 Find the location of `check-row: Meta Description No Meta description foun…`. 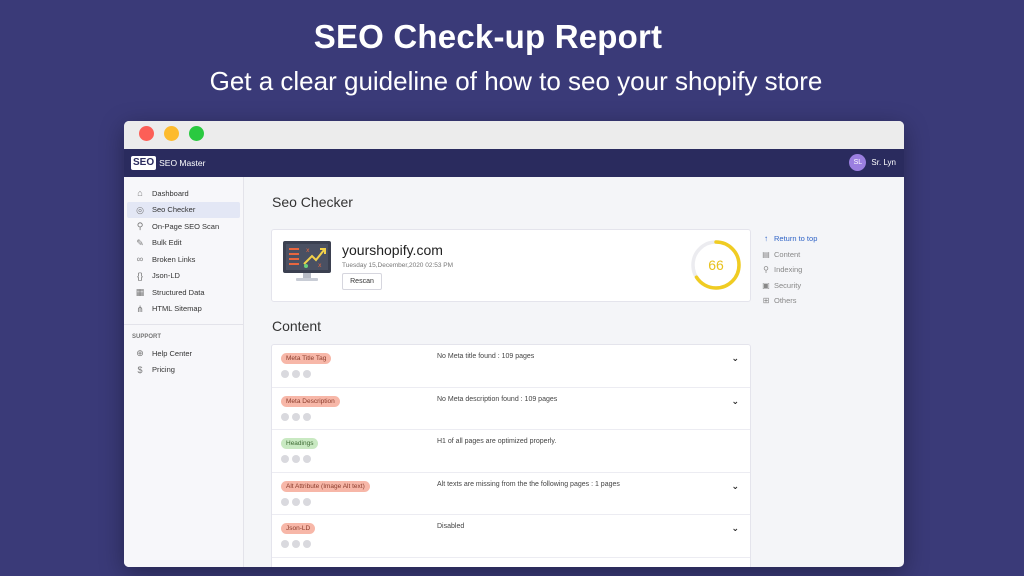

check-row: Meta Description No Meta description foun… is located at coordinates (511, 409).